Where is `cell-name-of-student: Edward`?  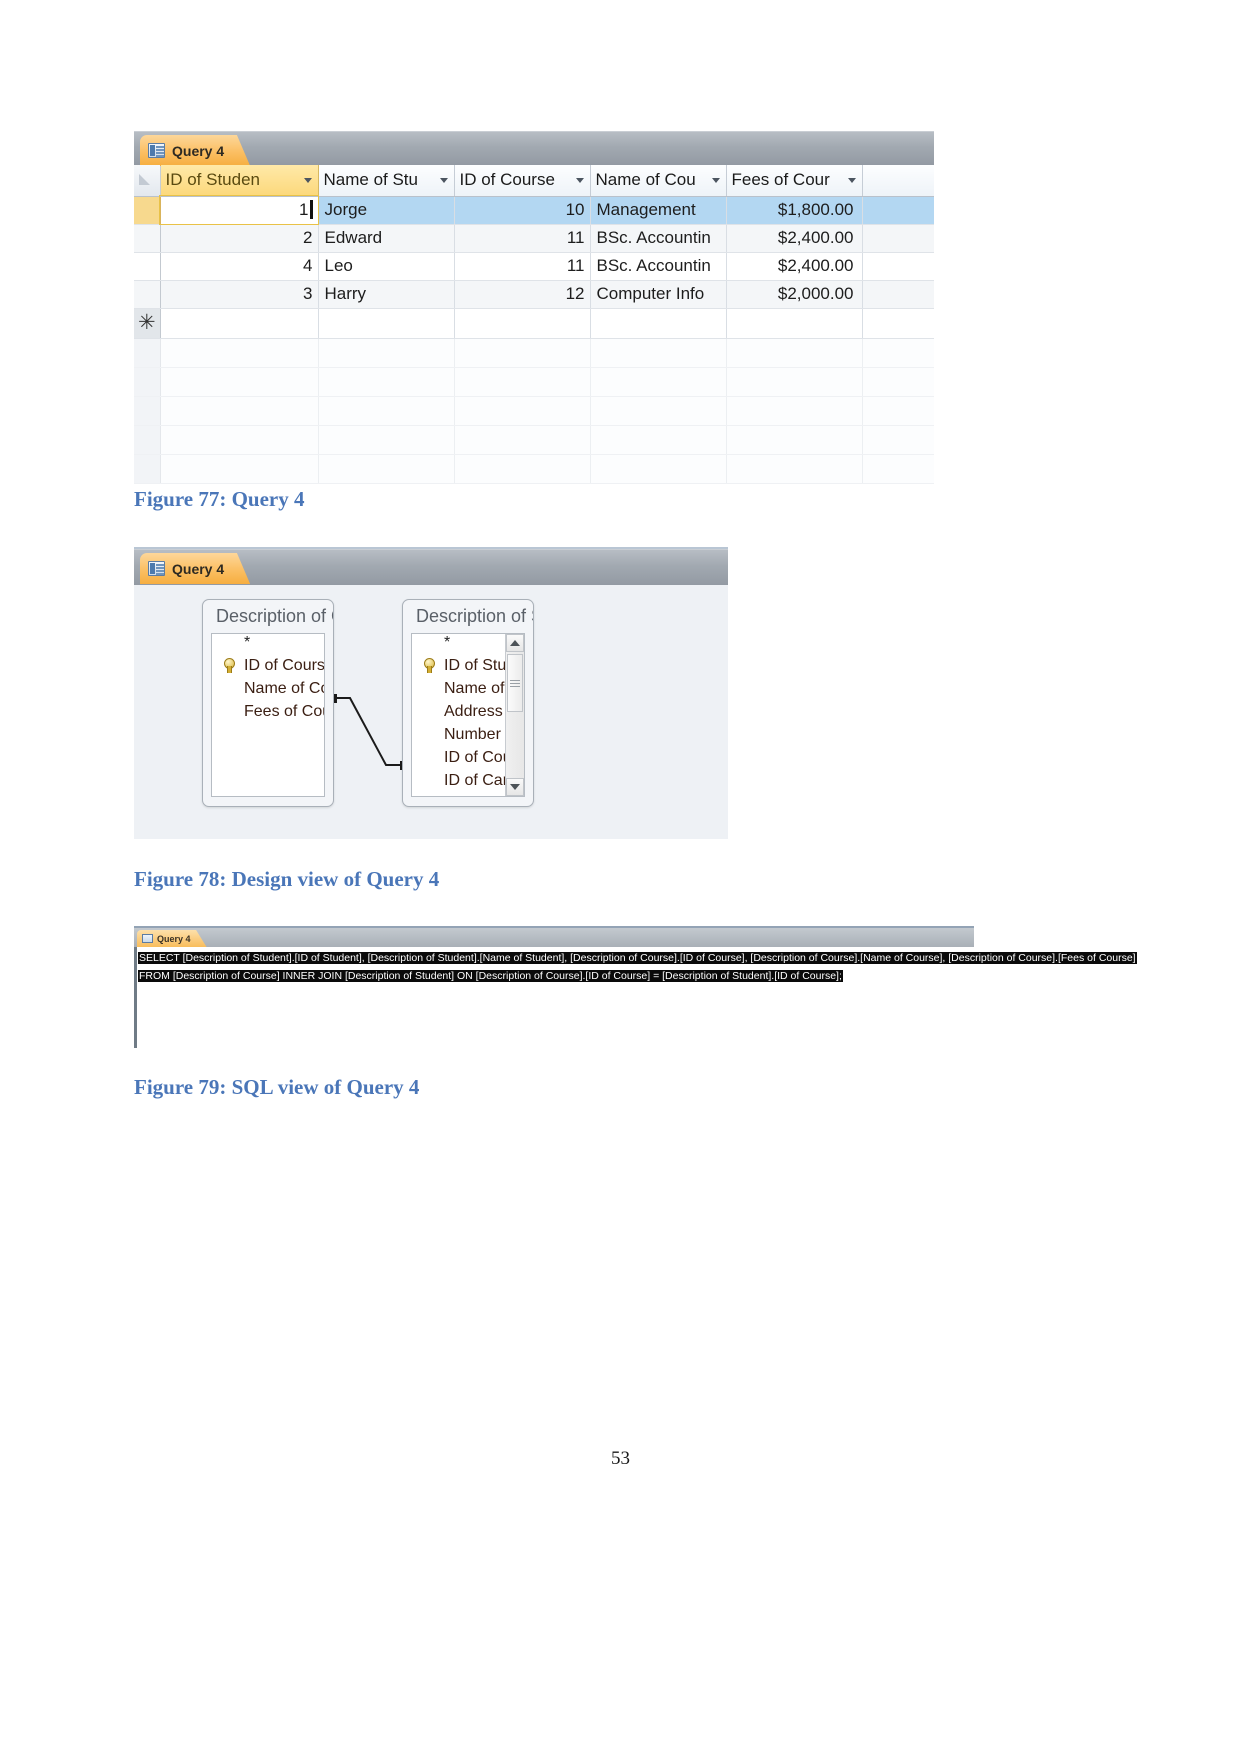
cell-name-of-student: Edward is located at coordinates (386, 238).